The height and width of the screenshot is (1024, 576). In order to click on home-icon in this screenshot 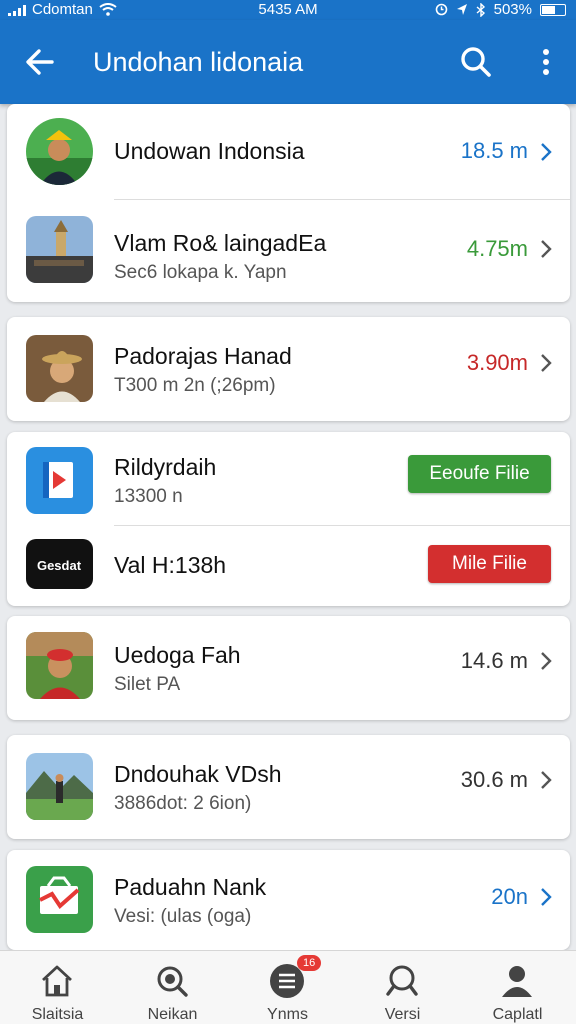, I will do `click(57, 981)`.